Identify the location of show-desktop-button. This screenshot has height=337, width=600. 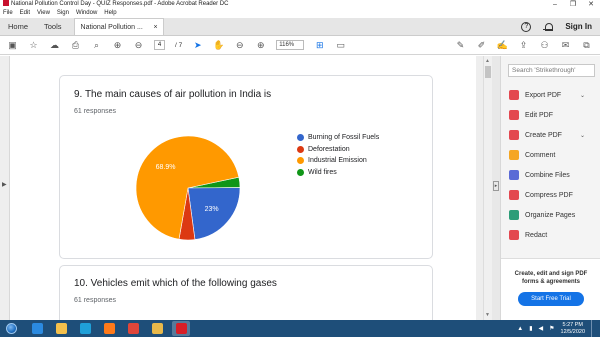
(593, 328).